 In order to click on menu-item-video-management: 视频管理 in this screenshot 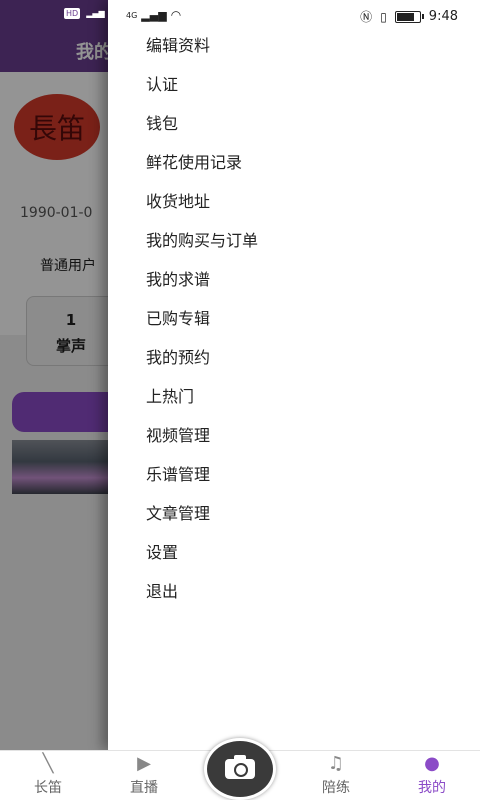, I will do `click(202, 443)`.